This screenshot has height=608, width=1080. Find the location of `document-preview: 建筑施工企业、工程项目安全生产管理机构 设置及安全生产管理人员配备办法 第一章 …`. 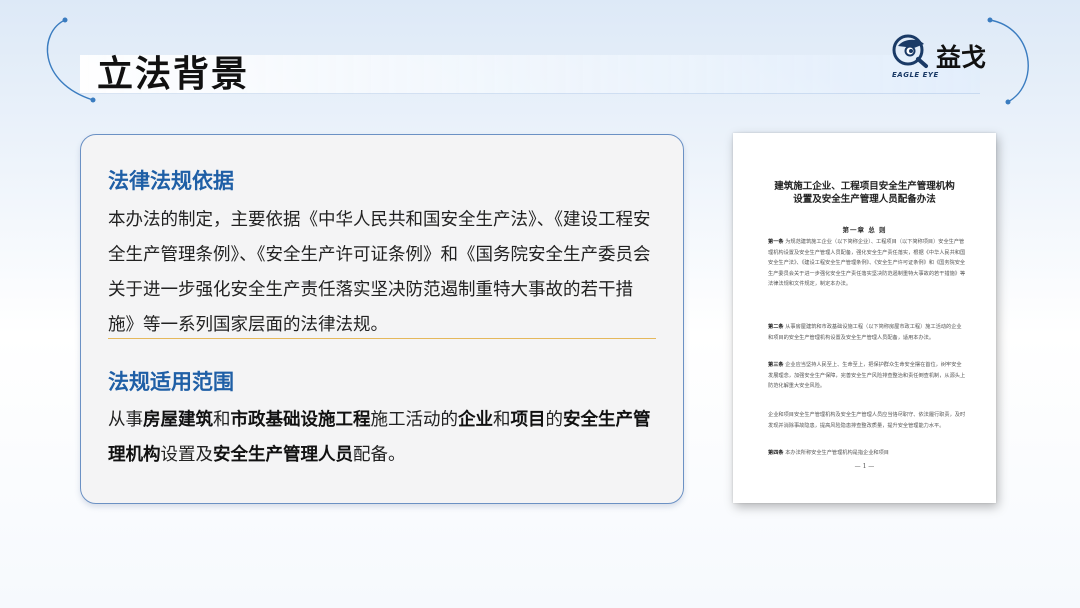

document-preview: 建筑施工企业、工程项目安全生产管理机构 设置及安全生产管理人员配备办法 第一章 … is located at coordinates (864, 318).